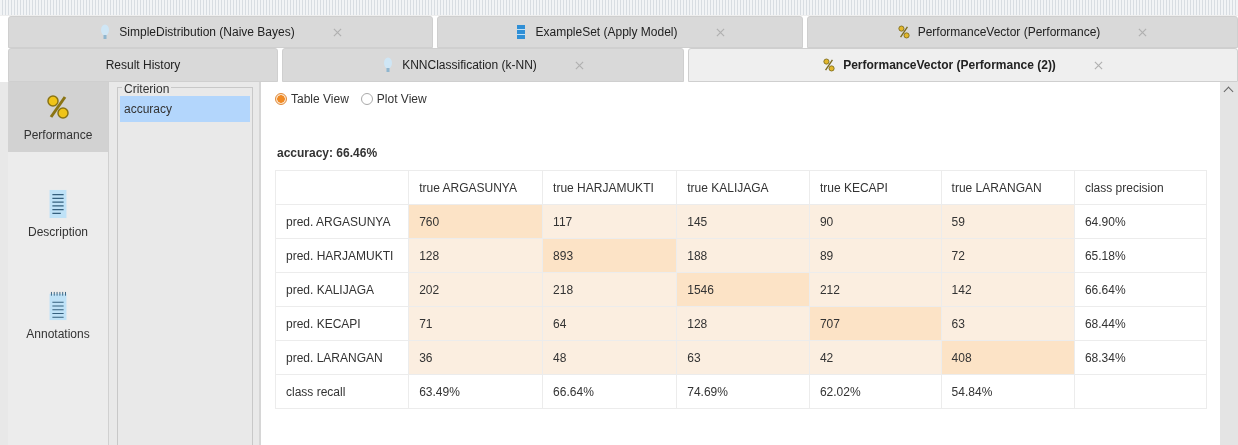 This screenshot has height=445, width=1238. Describe the element at coordinates (1008, 289) in the screenshot. I see `table-cell: 142` at that location.